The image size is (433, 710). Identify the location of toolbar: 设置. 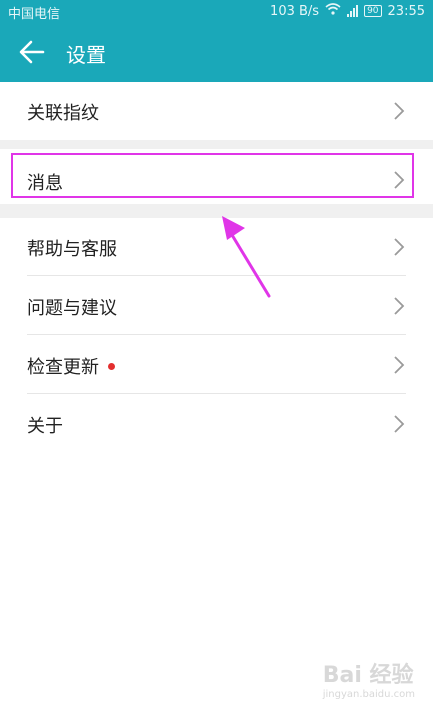
(216, 52).